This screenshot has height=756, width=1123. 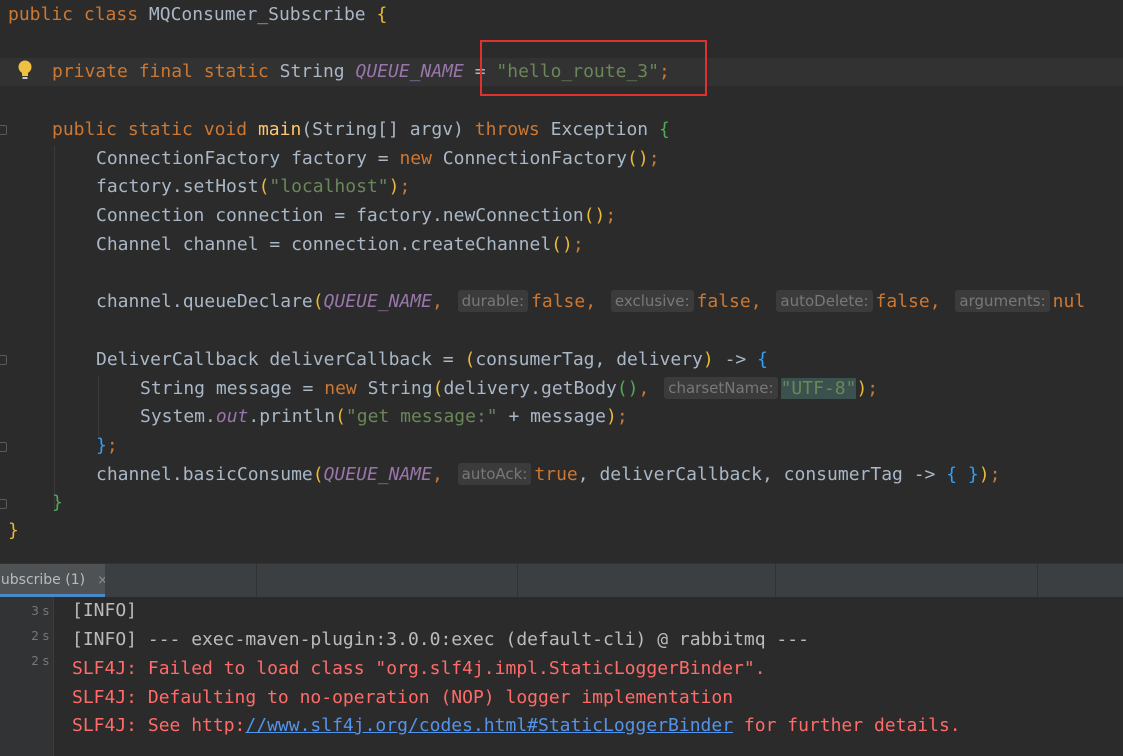 What do you see at coordinates (1002, 301) in the screenshot?
I see `parameter-hint: arguments:` at bounding box center [1002, 301].